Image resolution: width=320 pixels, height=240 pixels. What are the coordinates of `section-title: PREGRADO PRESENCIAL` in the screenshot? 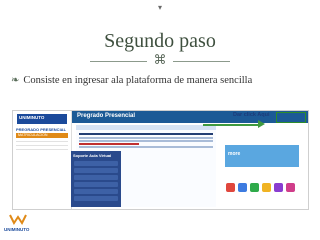 It's located at (41, 129).